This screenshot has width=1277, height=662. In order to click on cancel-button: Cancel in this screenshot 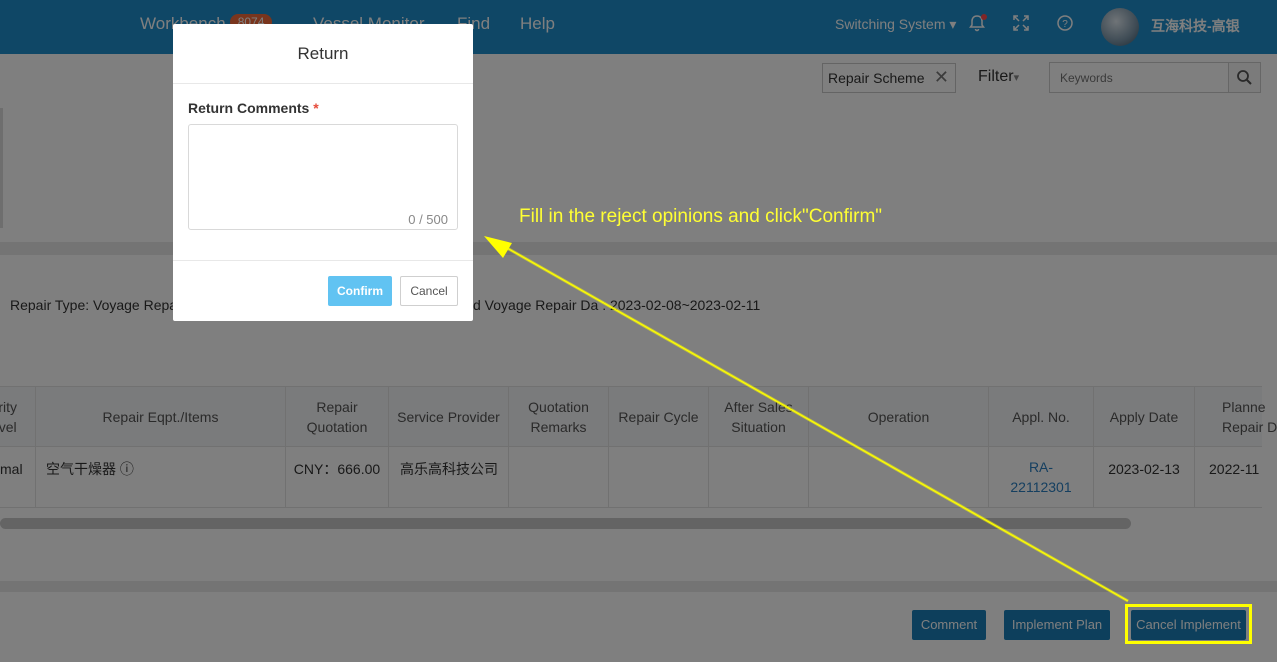, I will do `click(429, 291)`.